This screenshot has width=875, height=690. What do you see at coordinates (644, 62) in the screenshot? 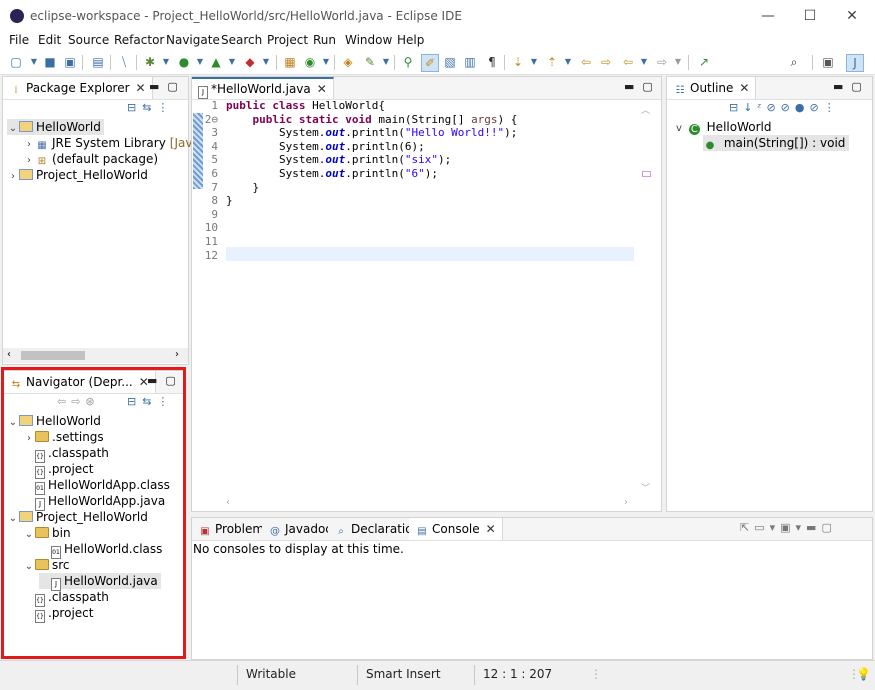
I see `back-dropdown-icon: ▼` at bounding box center [644, 62].